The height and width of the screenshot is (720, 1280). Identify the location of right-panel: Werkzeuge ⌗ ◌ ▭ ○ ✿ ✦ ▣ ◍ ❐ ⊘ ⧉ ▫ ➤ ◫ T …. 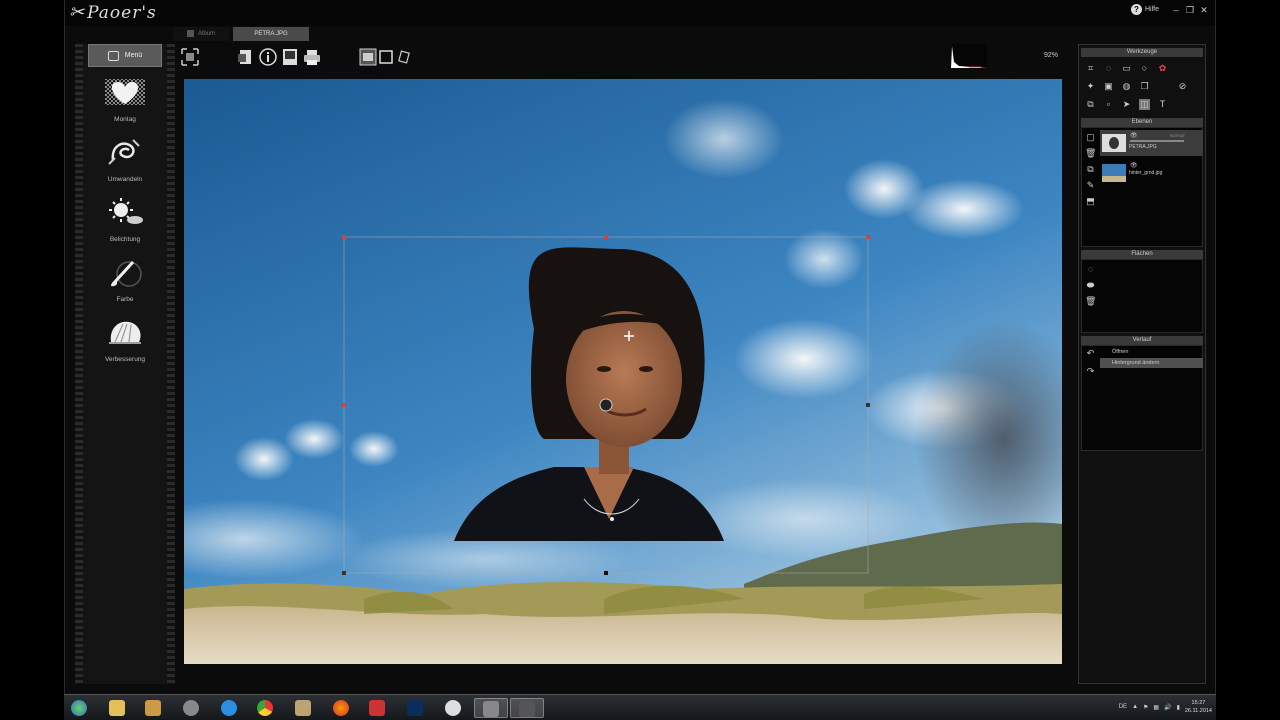
(1142, 364).